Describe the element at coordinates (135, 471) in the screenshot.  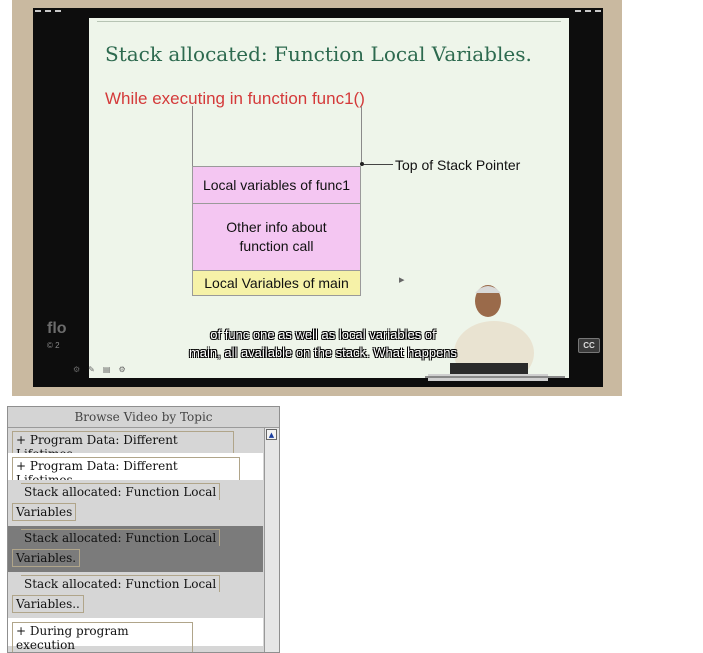
I see `topic-item: + Program Data: Different Lifetimes..` at that location.